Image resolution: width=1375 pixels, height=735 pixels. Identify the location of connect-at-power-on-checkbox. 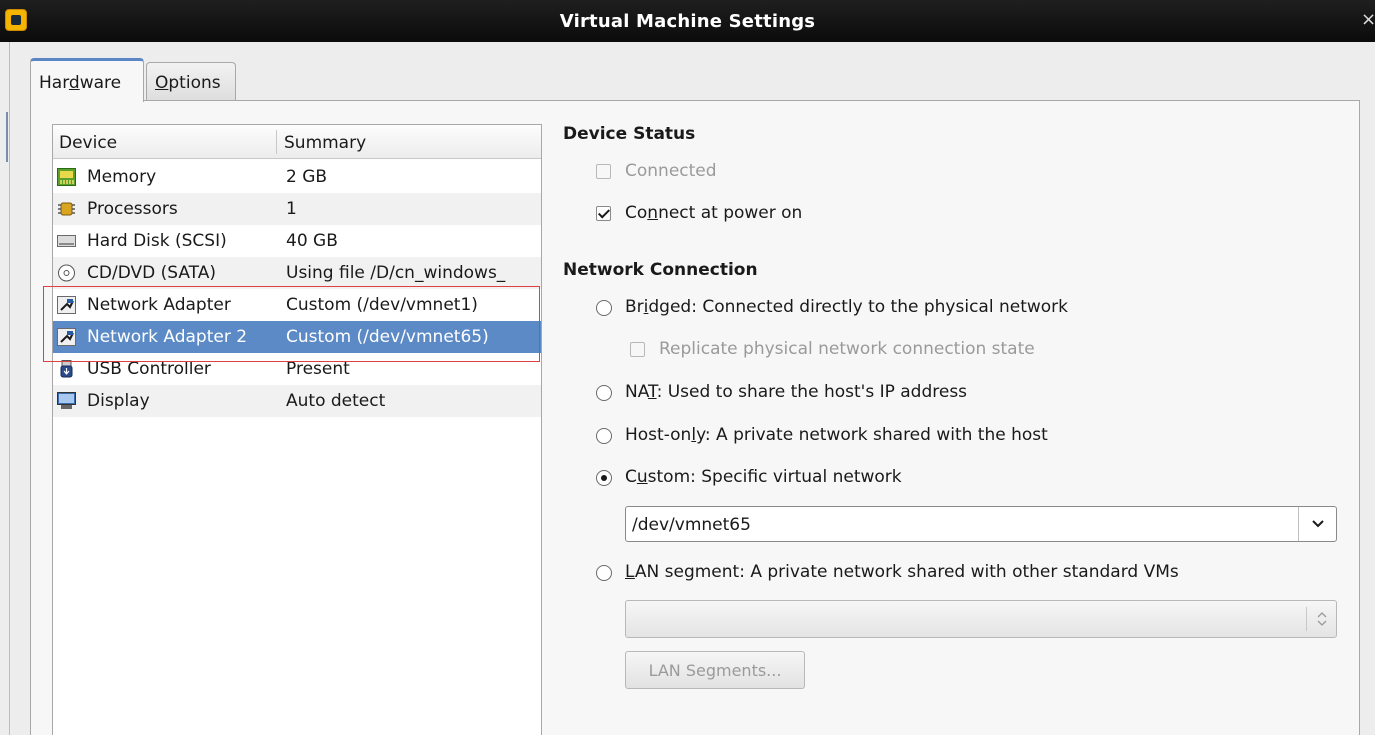
(603, 213).